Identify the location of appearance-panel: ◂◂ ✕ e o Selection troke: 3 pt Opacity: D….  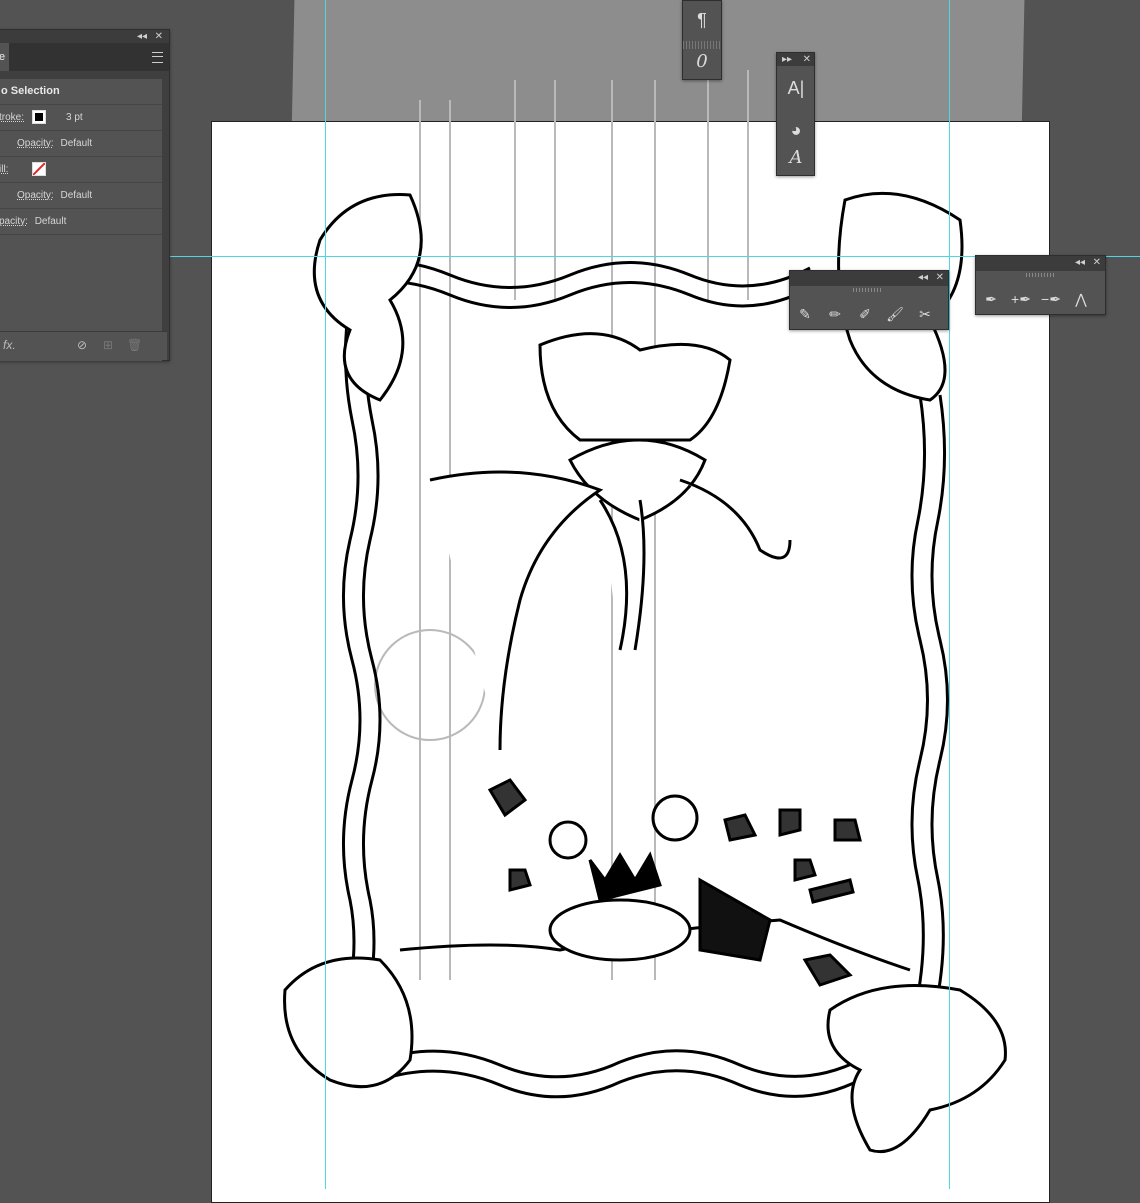
(85, 195).